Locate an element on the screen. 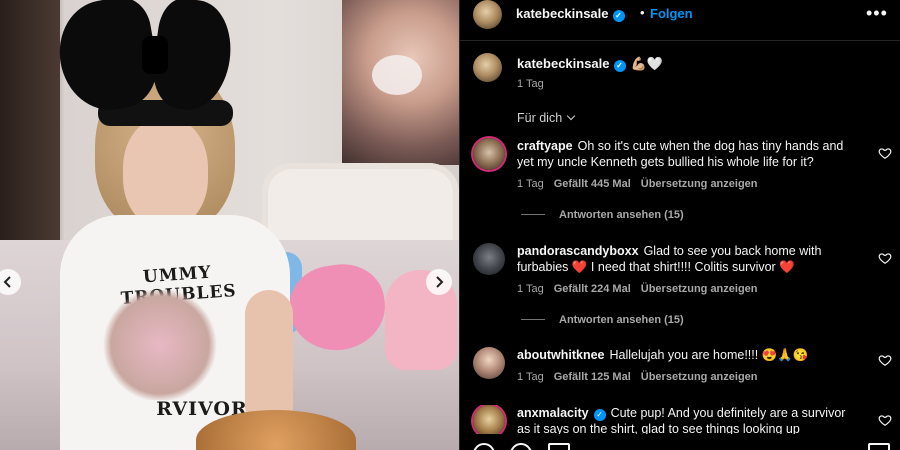 The width and height of the screenshot is (900, 450). save-icon is located at coordinates (879, 446).